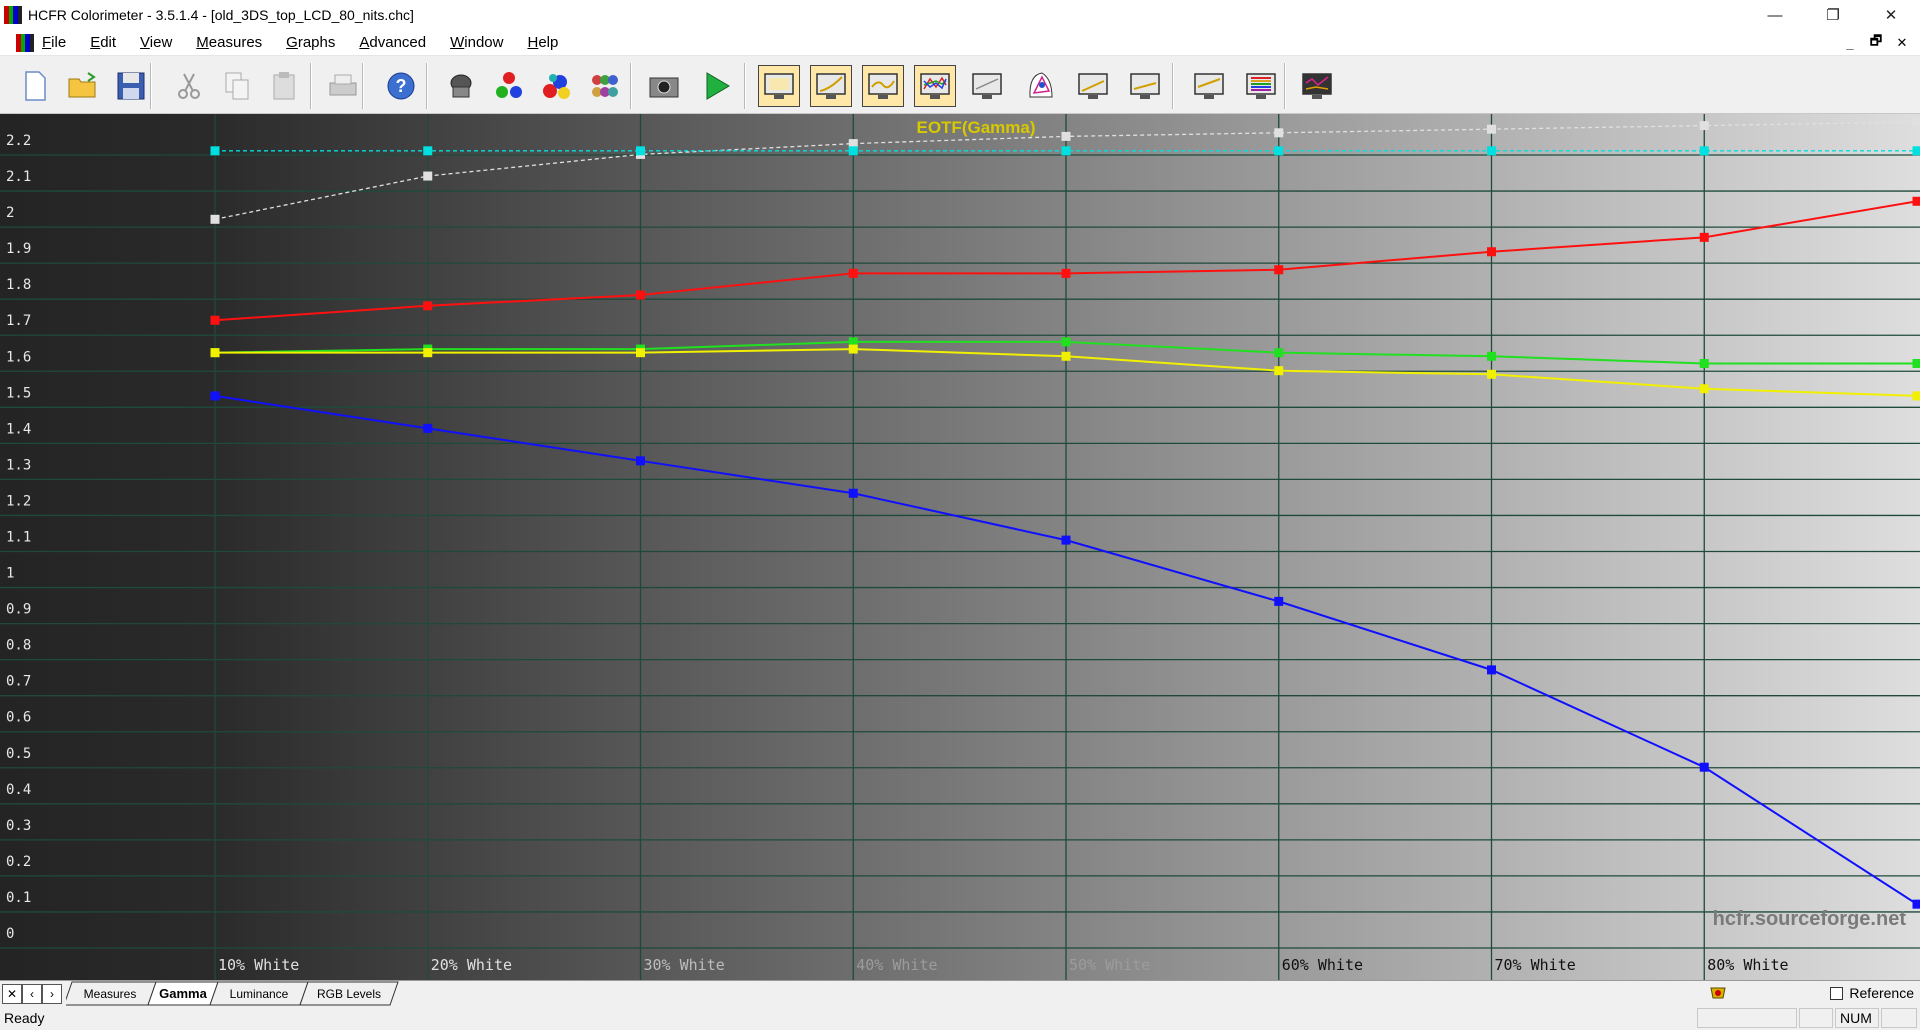 Image resolution: width=1920 pixels, height=1030 pixels. What do you see at coordinates (58, 42) in the screenshot?
I see `menu-file: File` at bounding box center [58, 42].